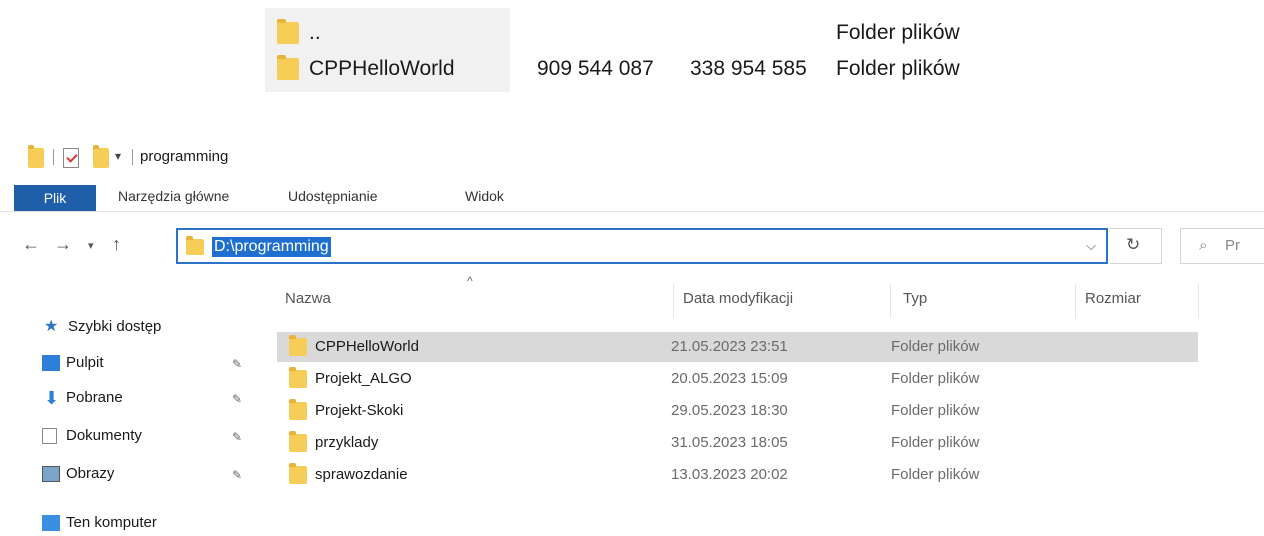  What do you see at coordinates (51, 363) in the screenshot?
I see `desktop-icon` at bounding box center [51, 363].